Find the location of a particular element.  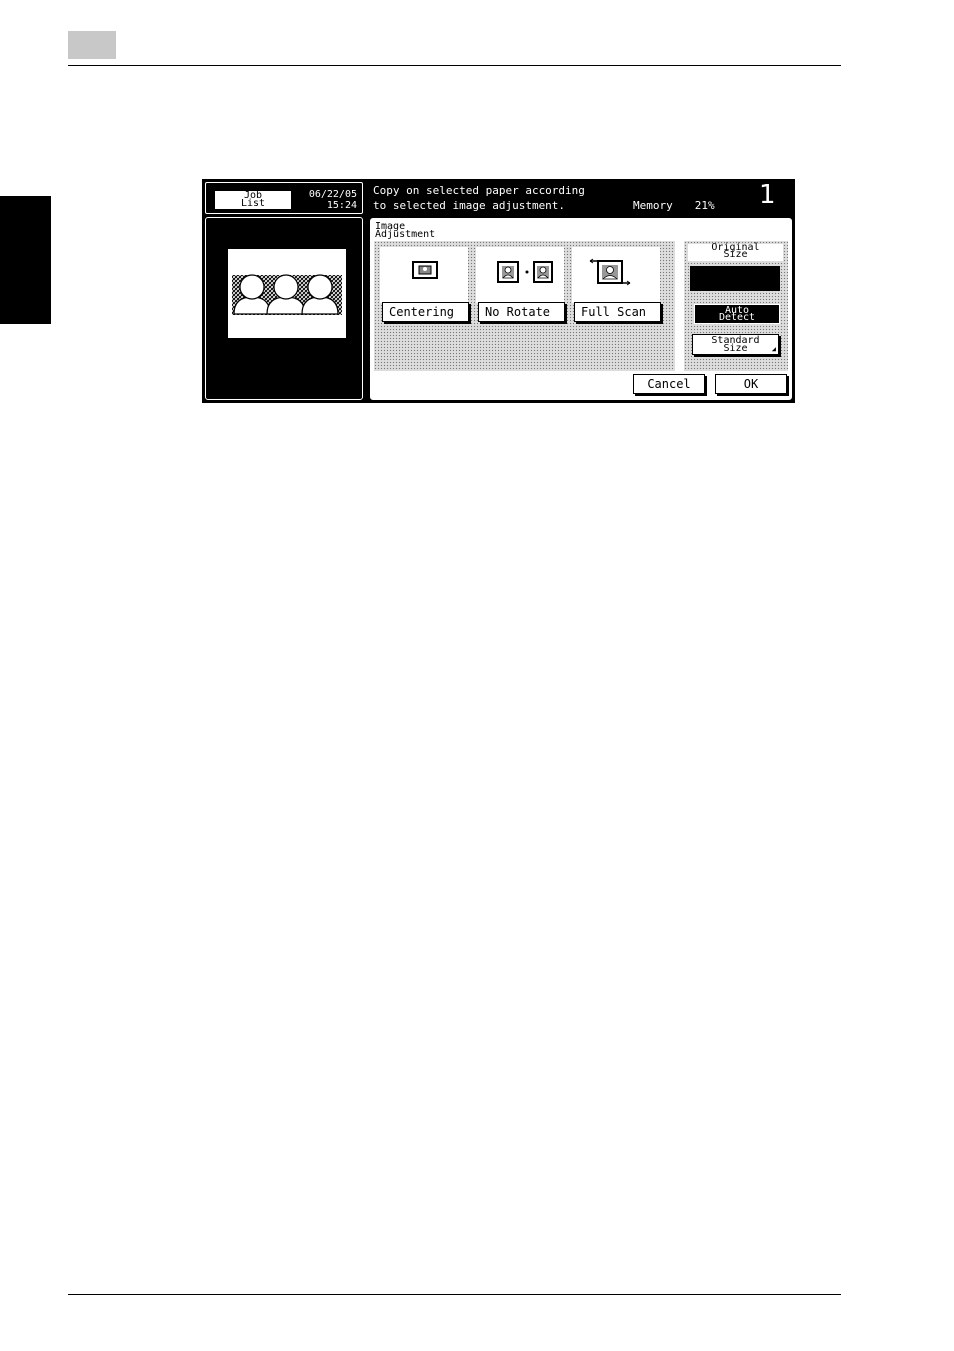

panel-title: Image Adjustment is located at coordinates (405, 231).